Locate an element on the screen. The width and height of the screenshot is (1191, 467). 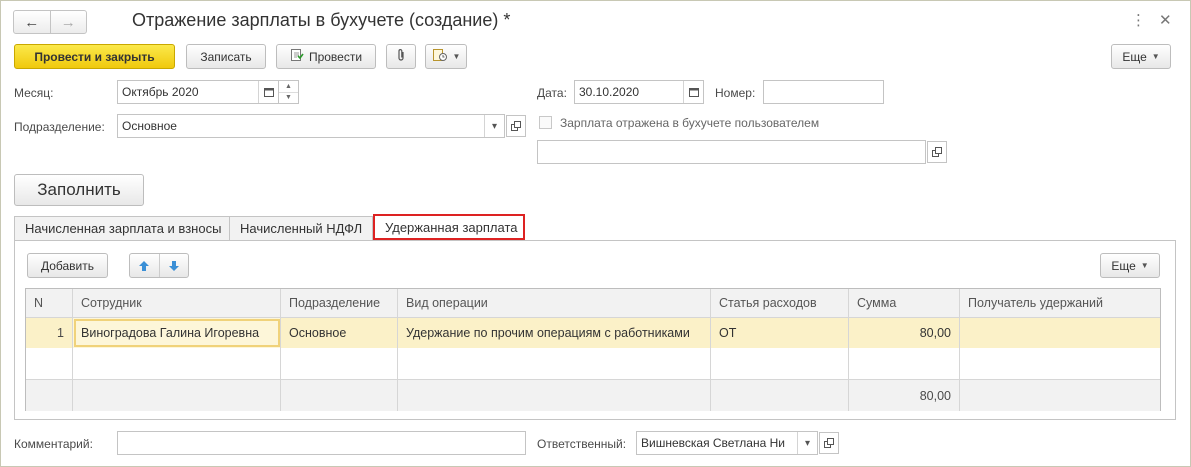
tab-withheld-salary: Удержанная зарплата is located at coordinates (449, 227).